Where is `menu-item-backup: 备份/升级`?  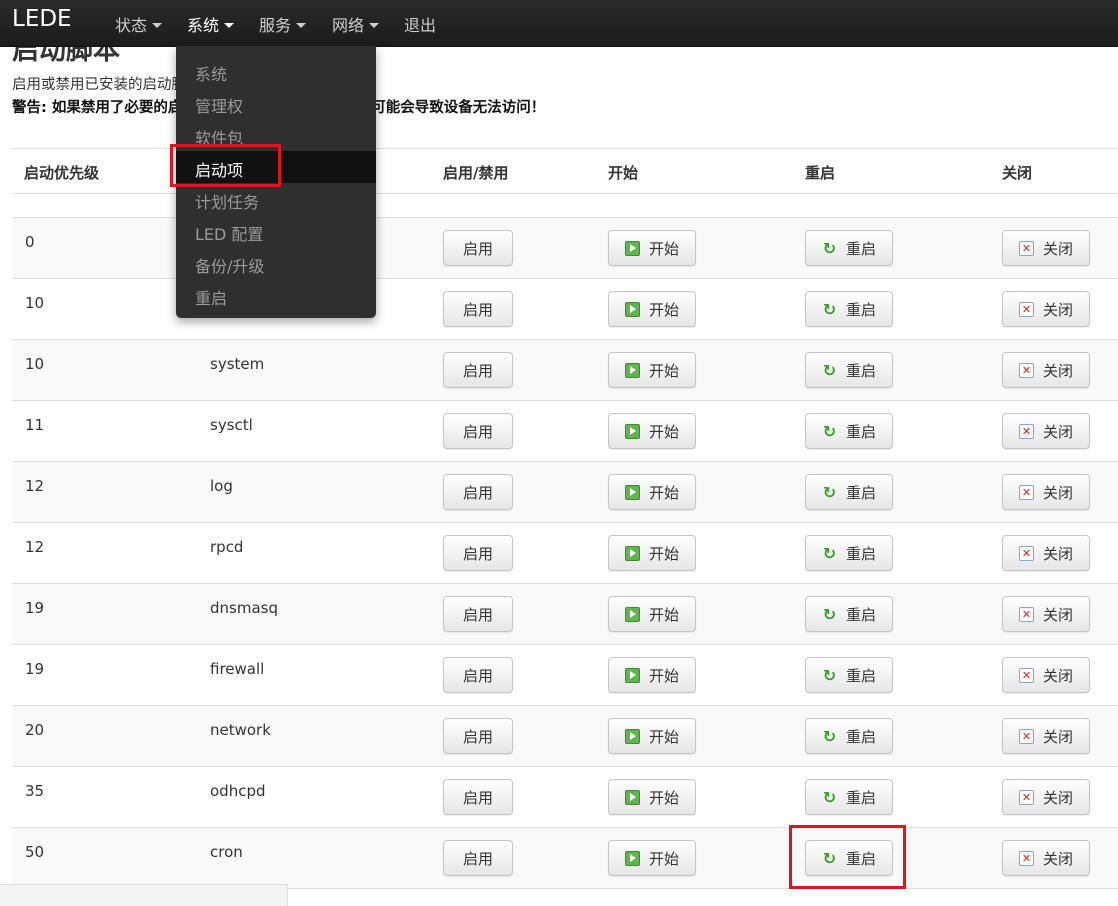 menu-item-backup: 备份/升级 is located at coordinates (229, 265).